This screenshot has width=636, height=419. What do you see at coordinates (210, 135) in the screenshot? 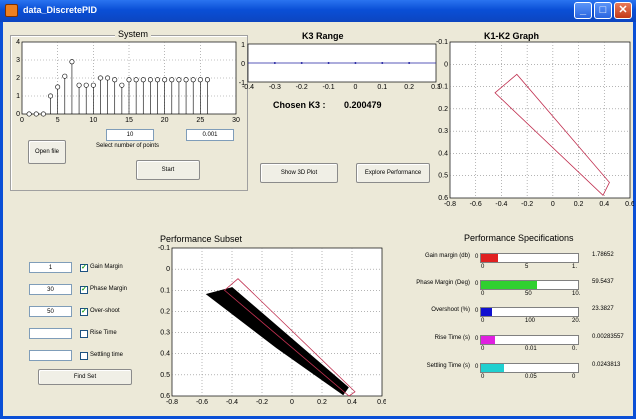
I see `step-input: 0.001` at bounding box center [210, 135].